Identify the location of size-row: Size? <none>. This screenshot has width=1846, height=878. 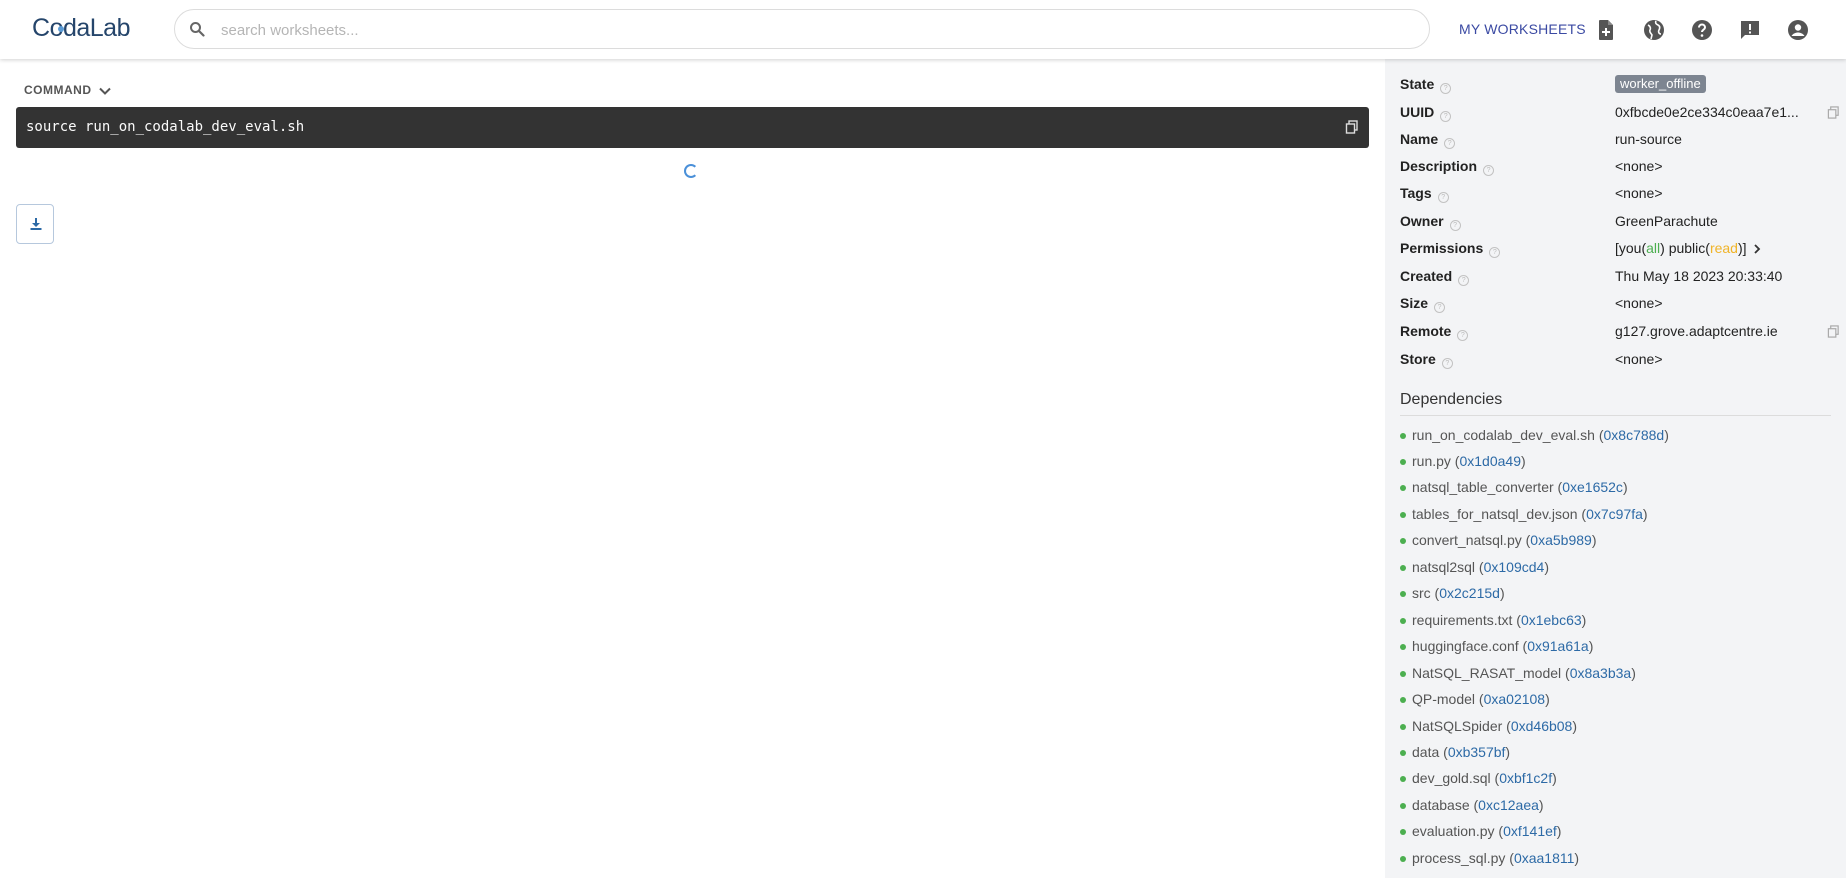
(1620, 306).